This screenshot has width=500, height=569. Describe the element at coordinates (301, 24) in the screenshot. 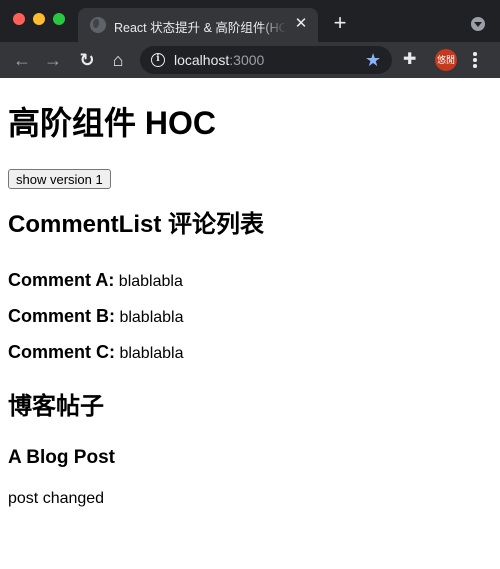

I see `tab-close-icon: ✕` at that location.